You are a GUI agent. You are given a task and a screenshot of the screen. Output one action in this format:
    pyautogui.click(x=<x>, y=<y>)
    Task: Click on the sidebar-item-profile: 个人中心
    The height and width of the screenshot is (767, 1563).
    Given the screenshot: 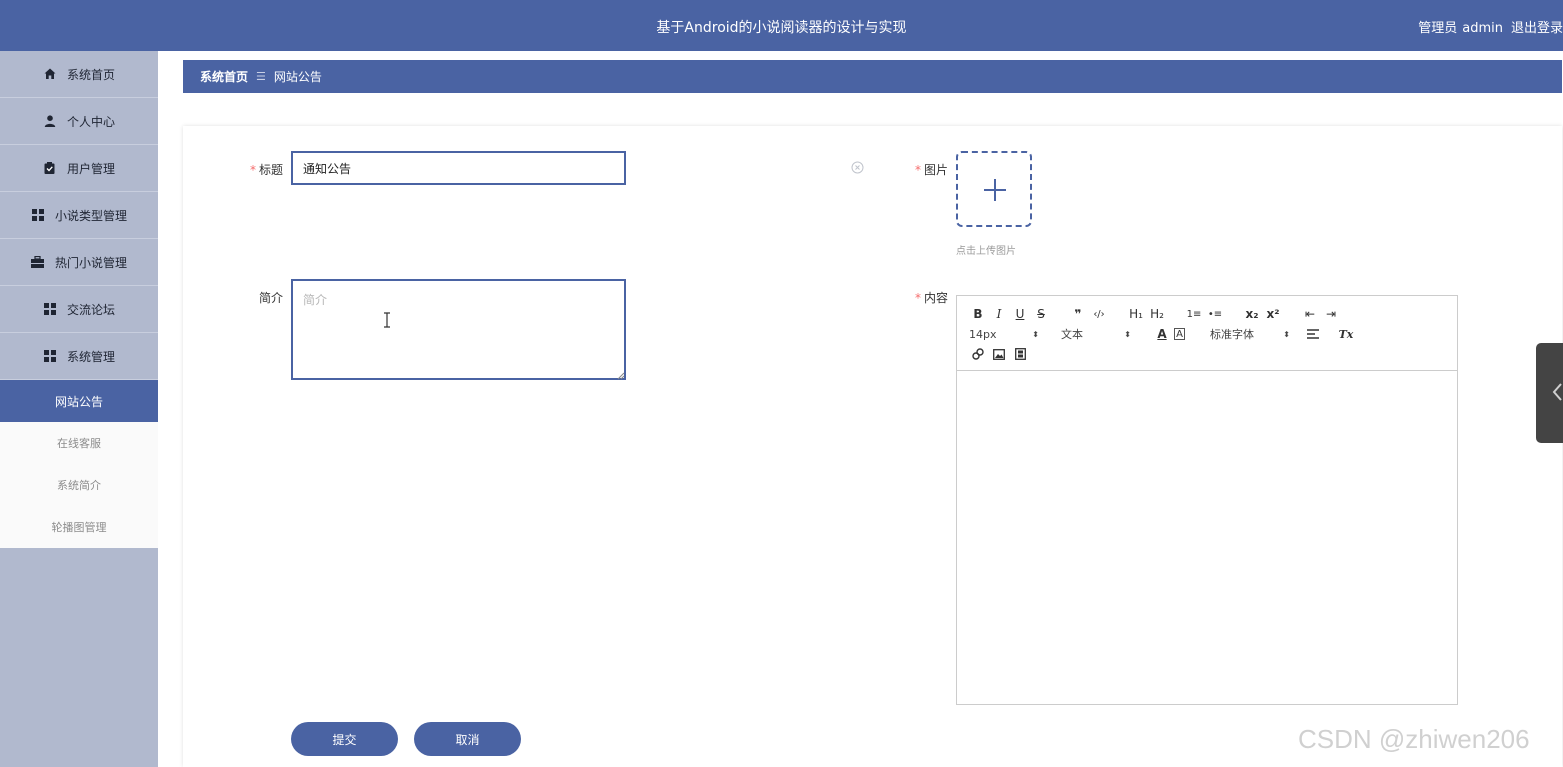 What is the action you would take?
    pyautogui.click(x=79, y=121)
    